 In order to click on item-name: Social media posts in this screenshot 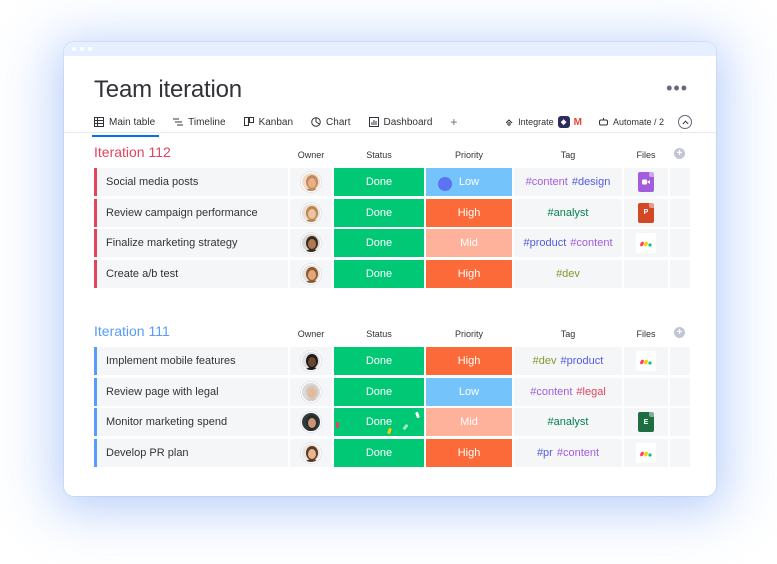, I will do `click(191, 182)`.